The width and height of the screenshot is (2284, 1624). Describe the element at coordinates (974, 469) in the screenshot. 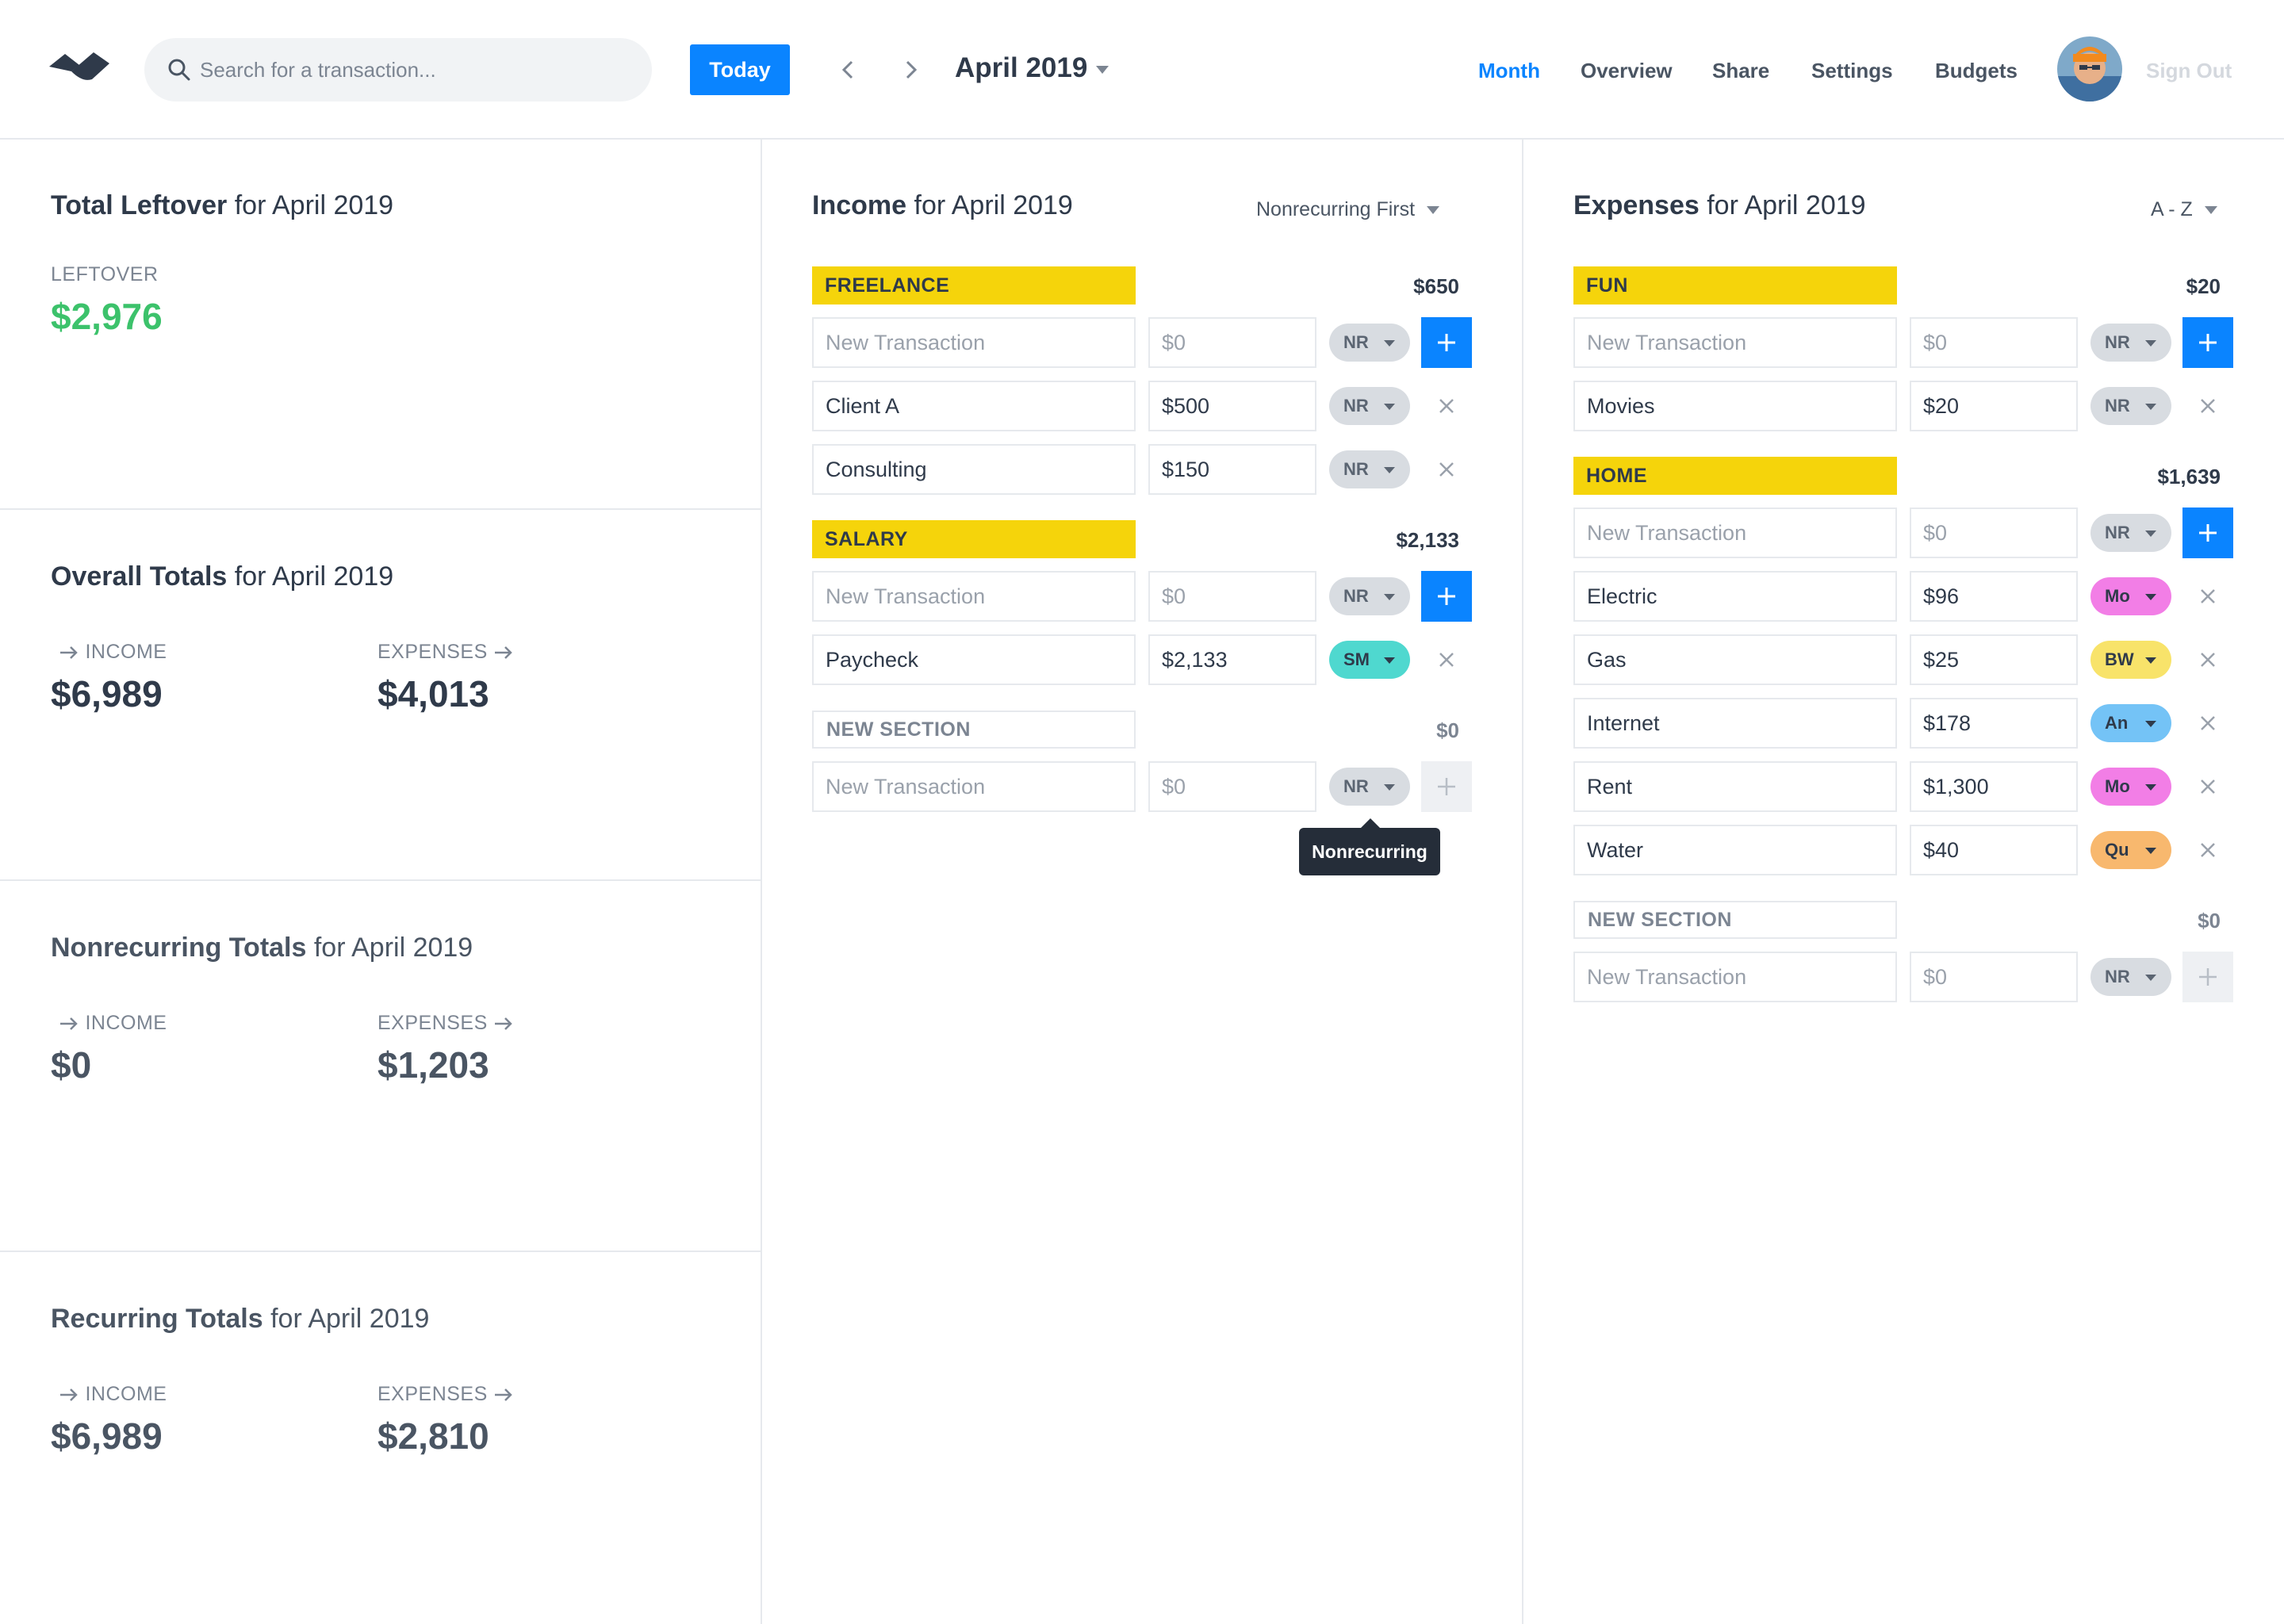

I see `transaction-name: Consulting` at that location.